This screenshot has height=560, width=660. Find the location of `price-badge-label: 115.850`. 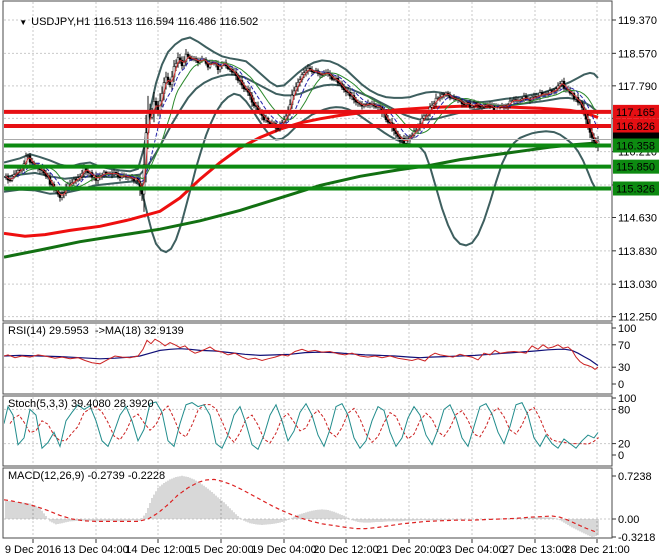

price-badge-label: 115.850 is located at coordinates (635, 168).